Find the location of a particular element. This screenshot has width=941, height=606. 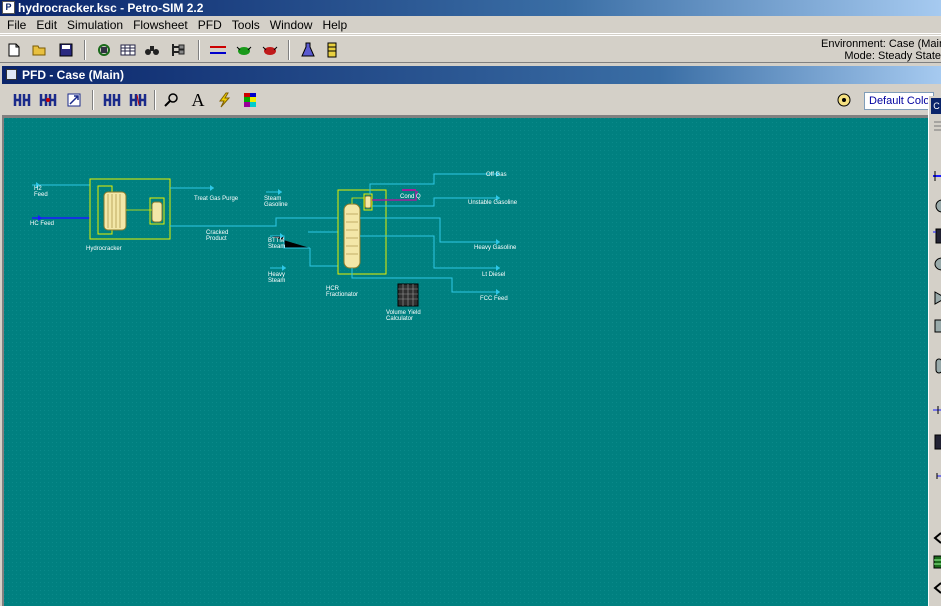

palette-exchanger-icon is located at coordinates (936, 326).